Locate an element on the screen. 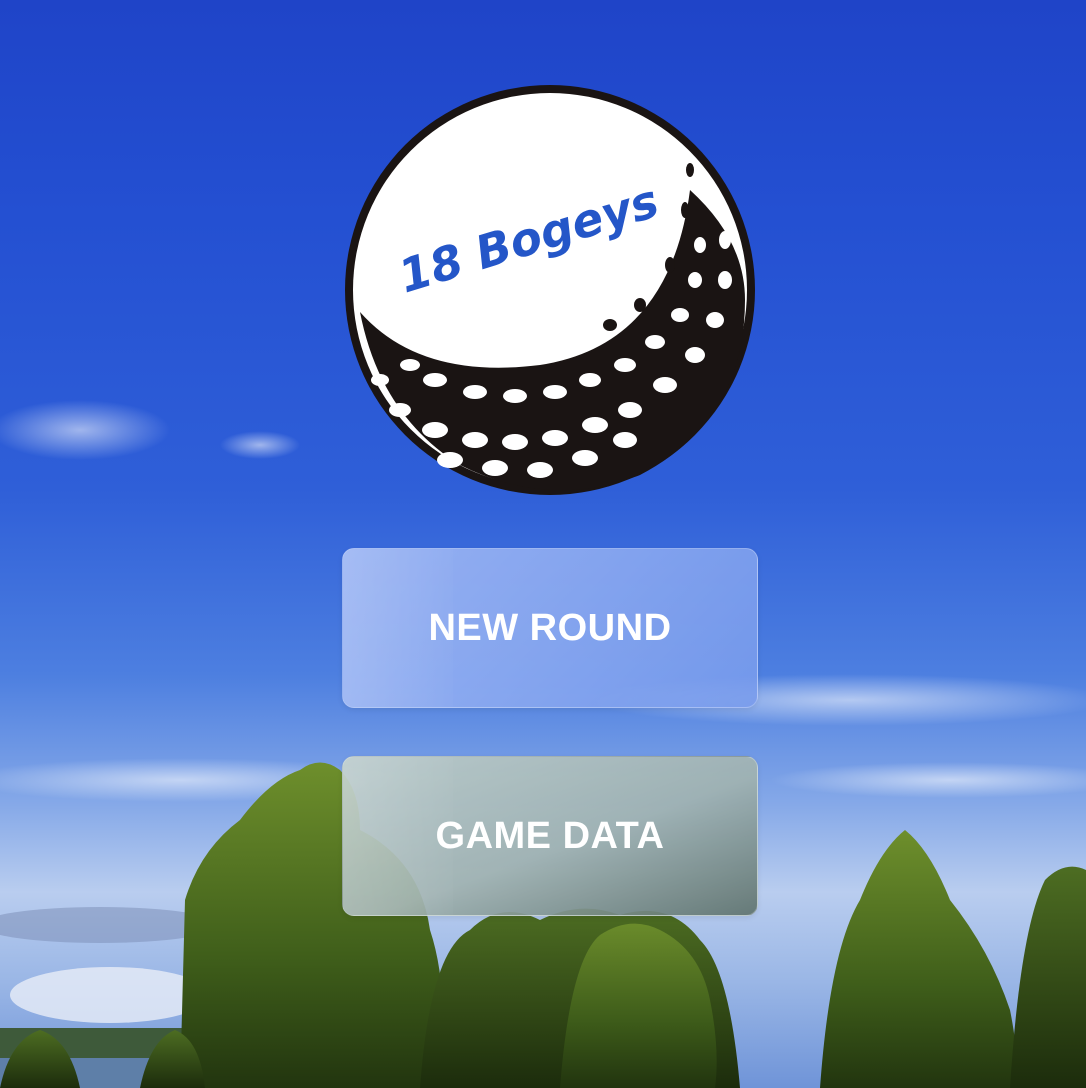 This screenshot has width=1086, height=1088. game-data-button: GAME DATA is located at coordinates (550, 836).